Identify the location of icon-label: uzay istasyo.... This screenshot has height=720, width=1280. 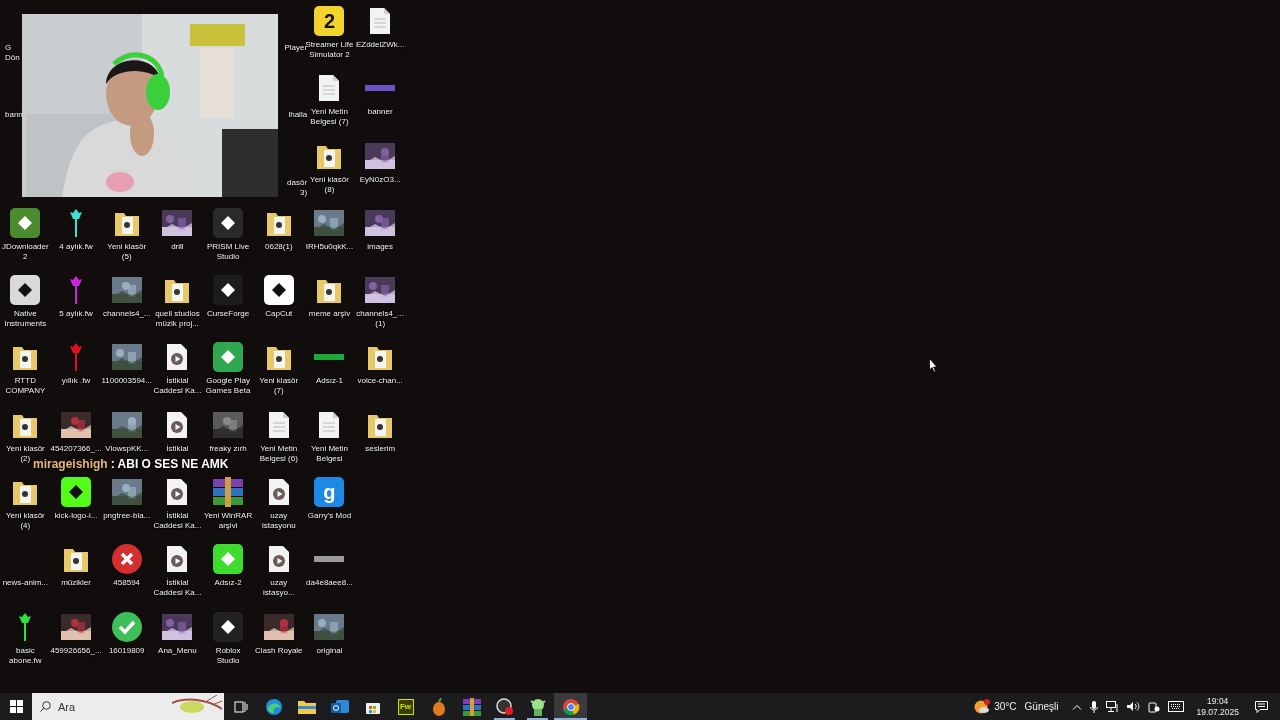
(279, 588).